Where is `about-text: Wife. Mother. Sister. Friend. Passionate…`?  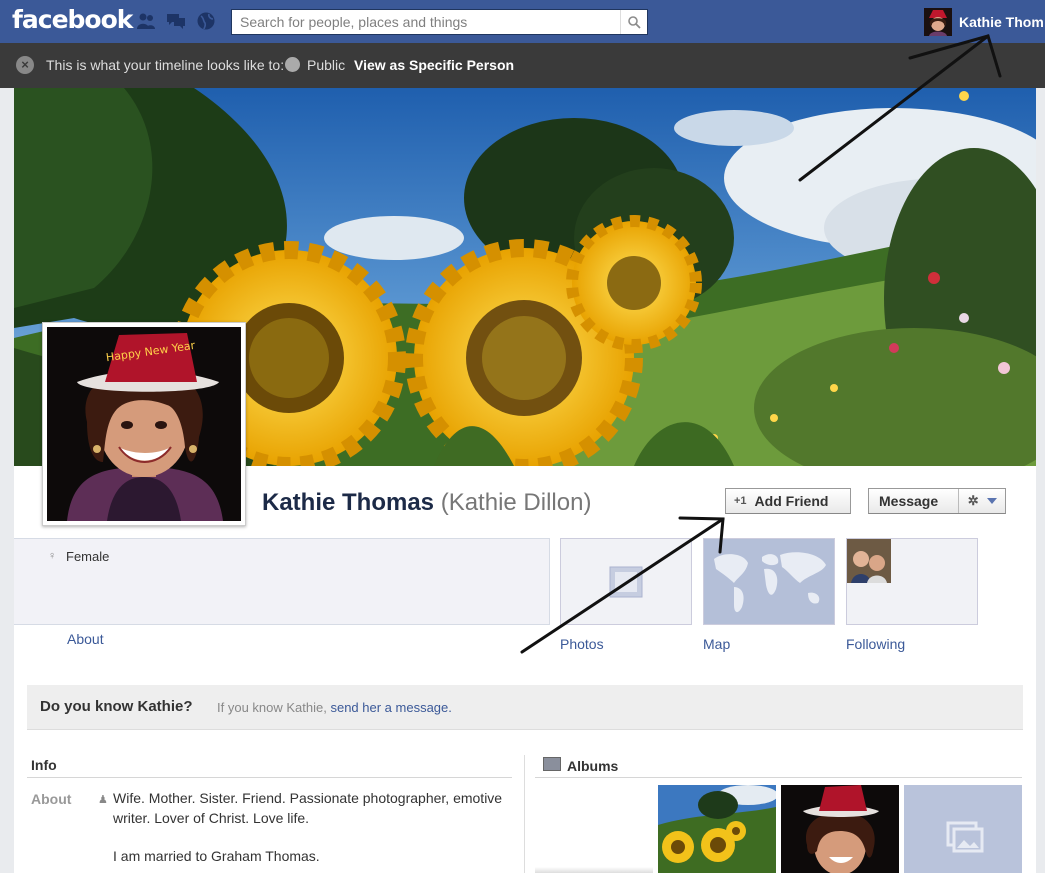
about-text: Wife. Mother. Sister. Friend. Passionate… is located at coordinates (308, 808).